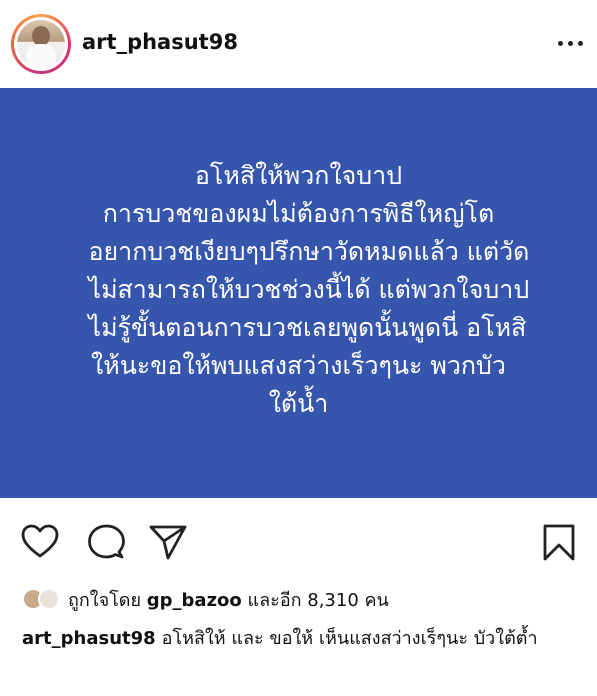  What do you see at coordinates (160, 42) in the screenshot?
I see `username-link: art_phasut98` at bounding box center [160, 42].